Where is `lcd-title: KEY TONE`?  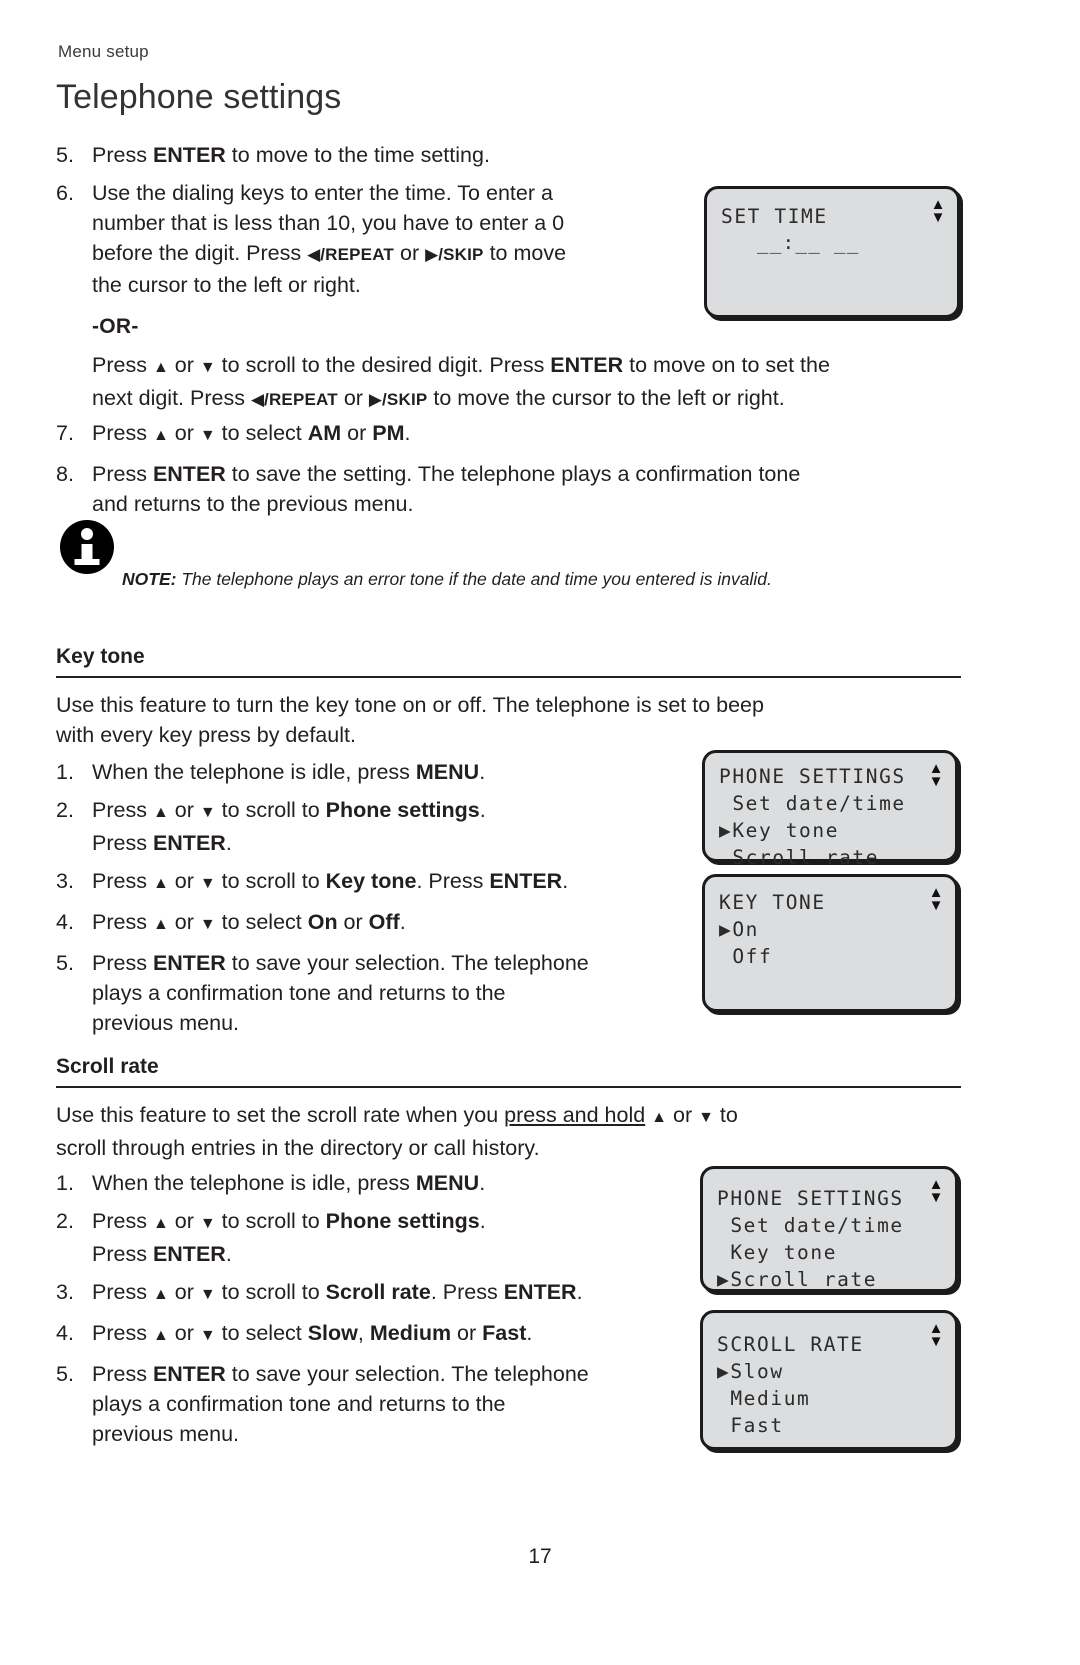 lcd-title: KEY TONE is located at coordinates (772, 902).